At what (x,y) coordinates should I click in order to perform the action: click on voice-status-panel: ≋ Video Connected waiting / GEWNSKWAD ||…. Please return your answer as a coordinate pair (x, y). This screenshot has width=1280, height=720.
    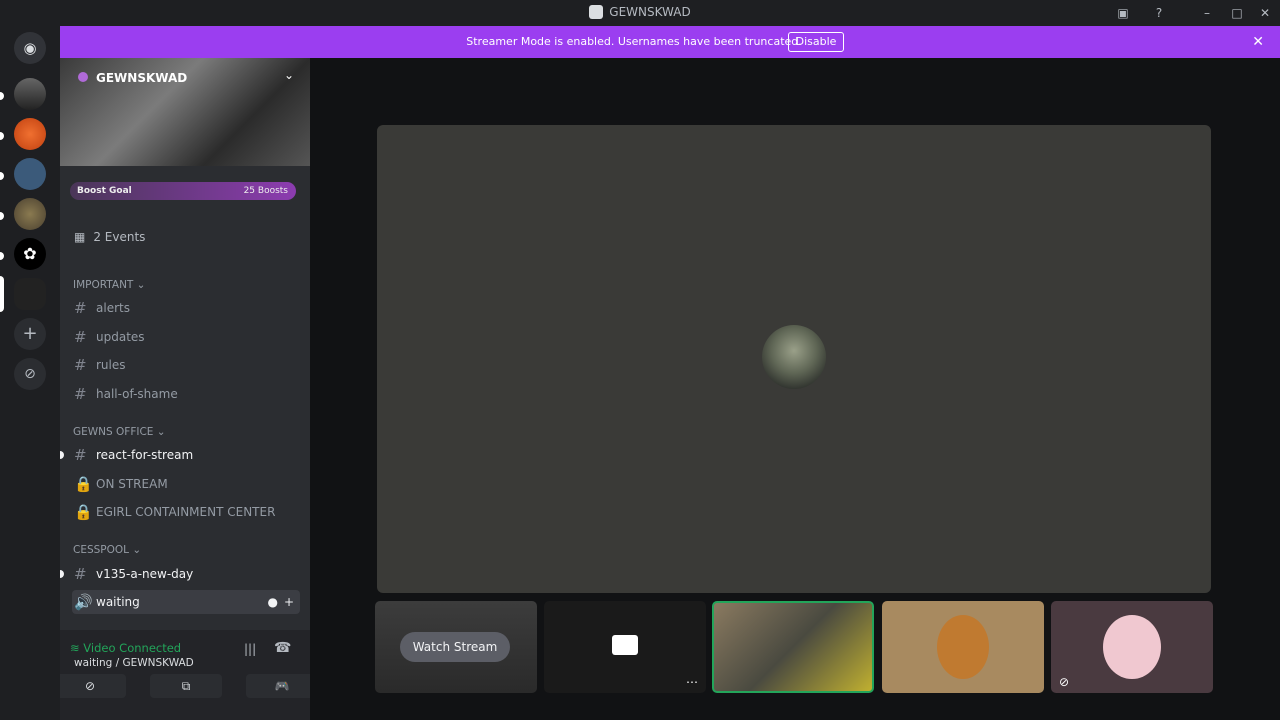
    Looking at the image, I should click on (185, 675).